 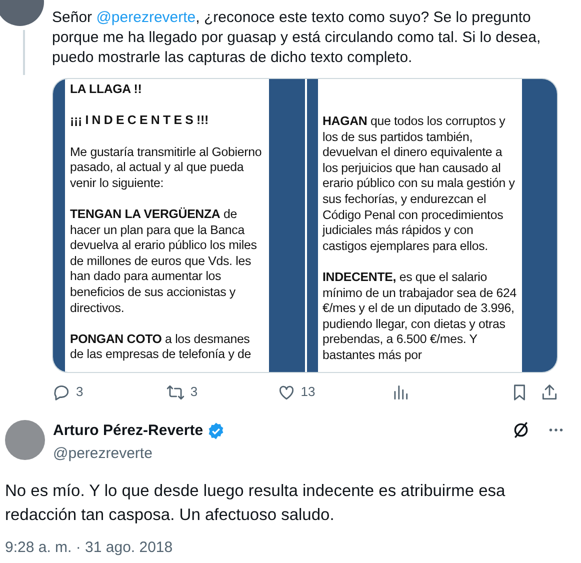 I want to click on retweet-icon, so click(x=176, y=392).